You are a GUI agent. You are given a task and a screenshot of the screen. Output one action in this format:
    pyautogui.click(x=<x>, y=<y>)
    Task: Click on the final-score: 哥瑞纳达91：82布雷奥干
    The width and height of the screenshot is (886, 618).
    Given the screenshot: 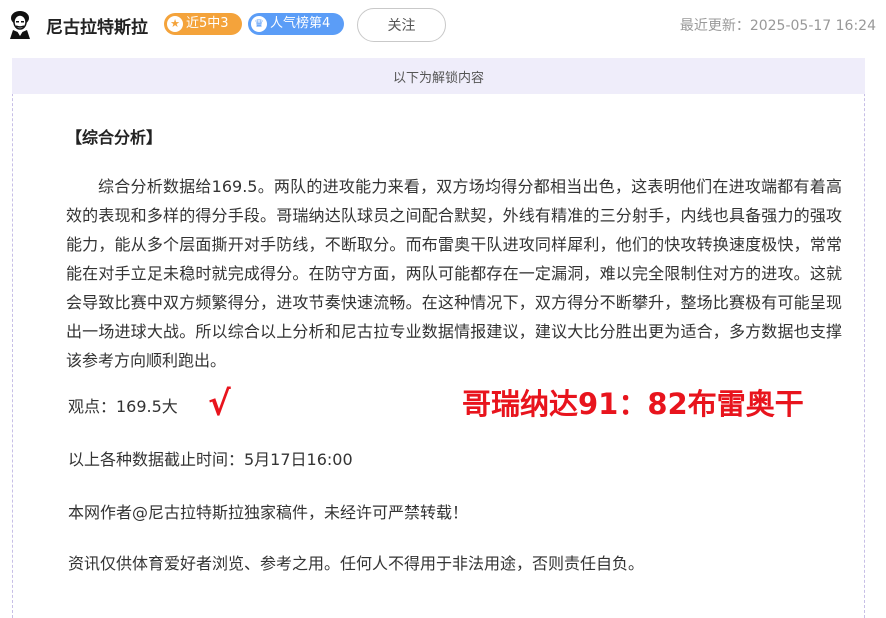 What is the action you would take?
    pyautogui.click(x=633, y=404)
    